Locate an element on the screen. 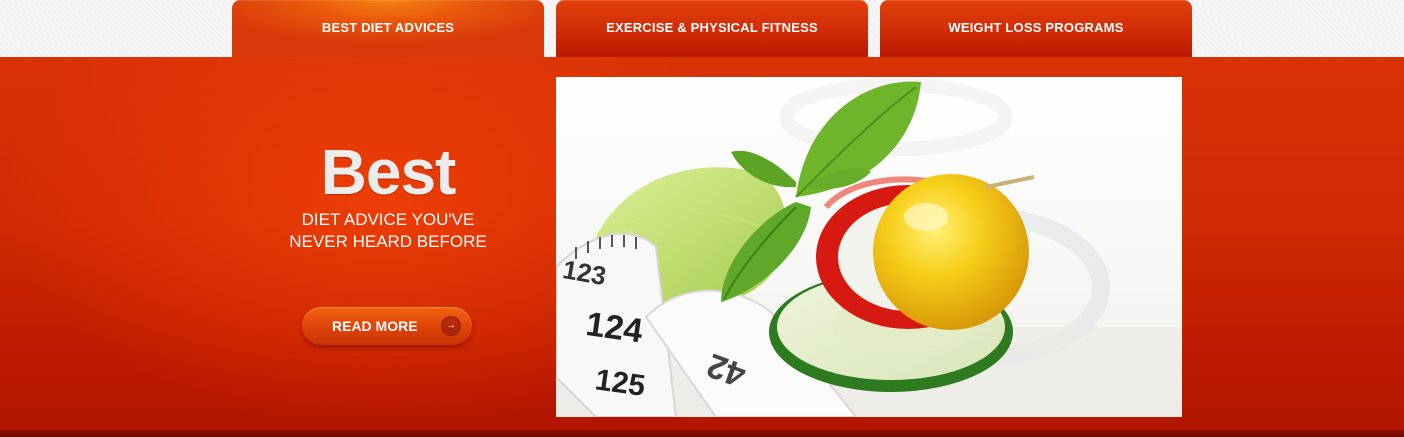 This screenshot has height=437, width=1404. hero-subtitle-line-2: NEVER HEARD BEFORE is located at coordinates (388, 241).